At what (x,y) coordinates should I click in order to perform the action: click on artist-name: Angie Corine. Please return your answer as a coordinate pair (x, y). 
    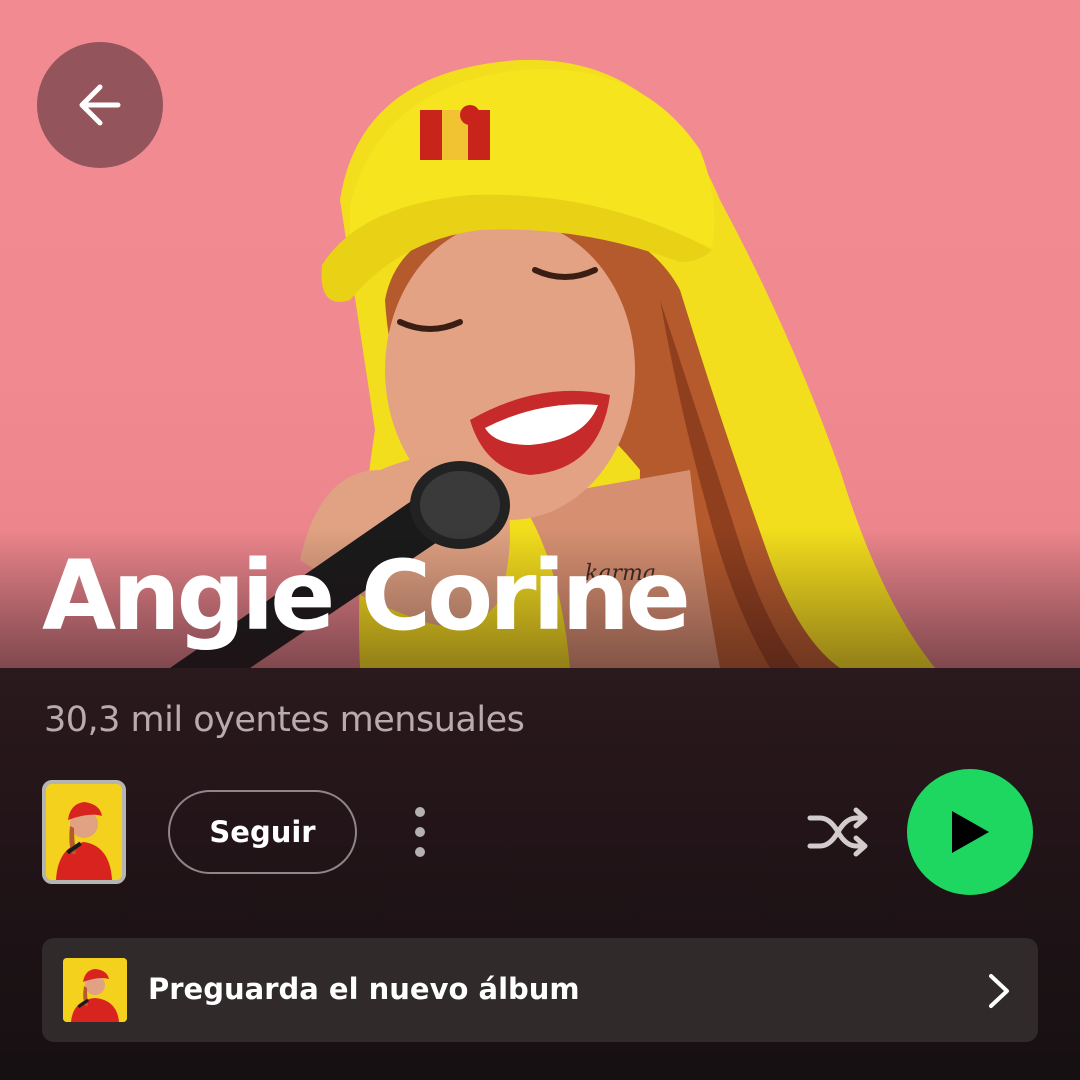
    Looking at the image, I should click on (366, 596).